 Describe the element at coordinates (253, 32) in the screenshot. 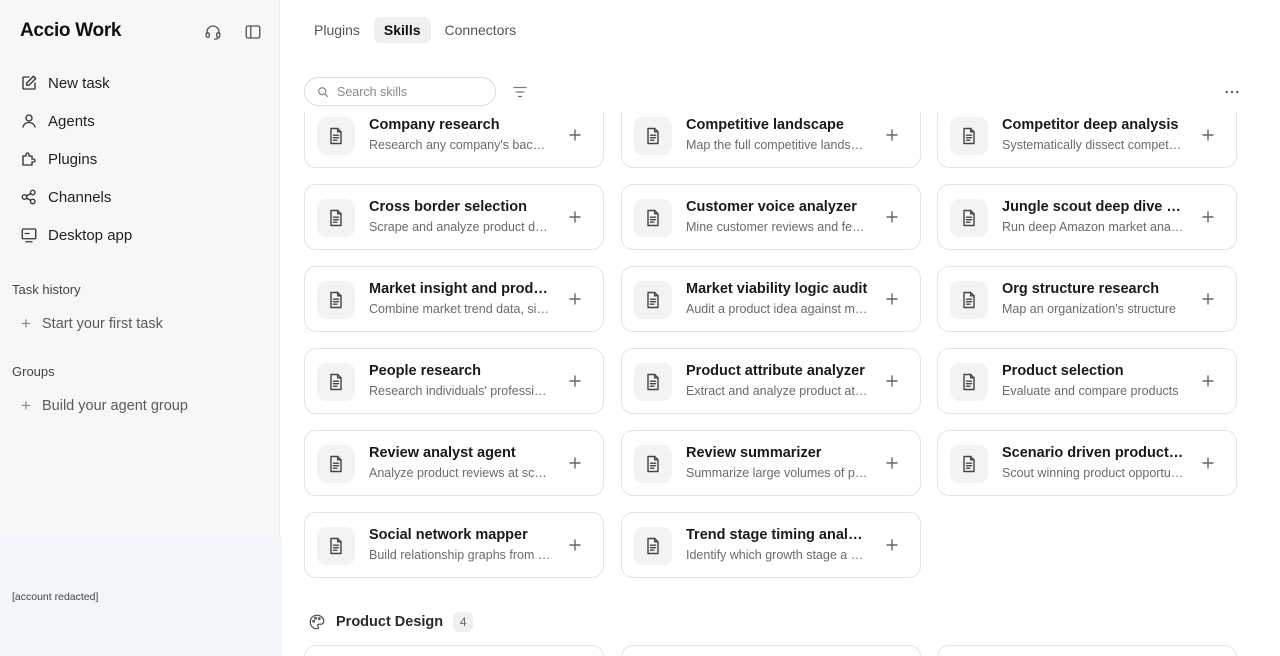

I see `sidebar-toggle-icon` at that location.